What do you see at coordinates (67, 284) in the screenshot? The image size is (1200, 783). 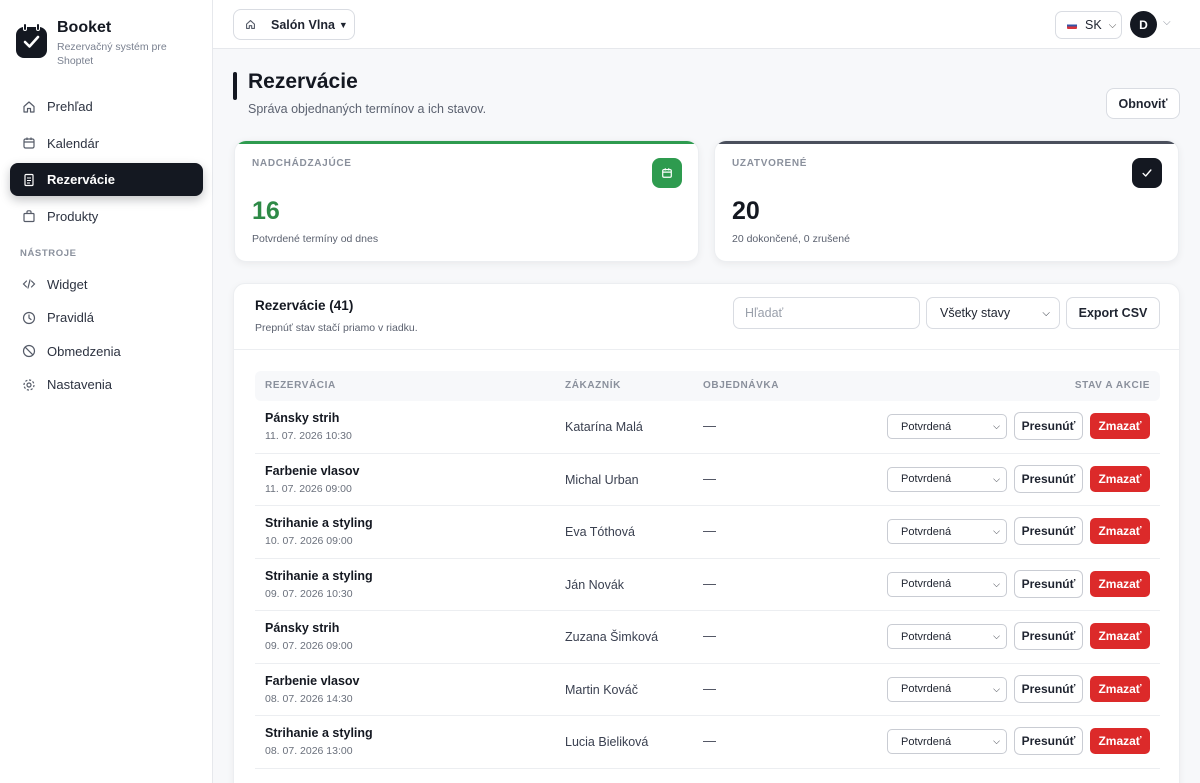 I see `sidebar-item-label: Widget` at bounding box center [67, 284].